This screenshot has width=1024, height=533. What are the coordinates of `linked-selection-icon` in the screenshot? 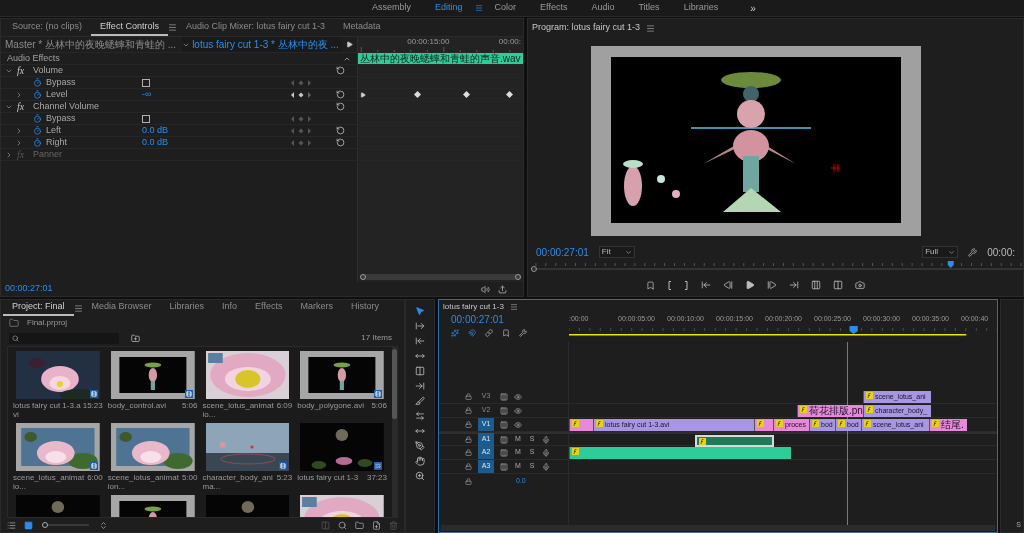 It's located at (489, 333).